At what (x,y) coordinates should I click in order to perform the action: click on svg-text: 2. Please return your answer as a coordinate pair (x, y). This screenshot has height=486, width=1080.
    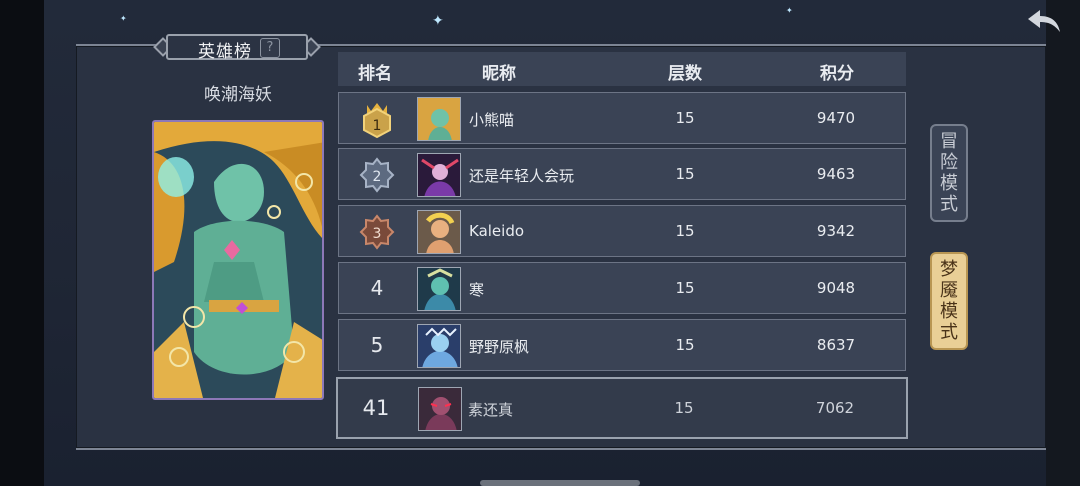
    Looking at the image, I should click on (377, 177).